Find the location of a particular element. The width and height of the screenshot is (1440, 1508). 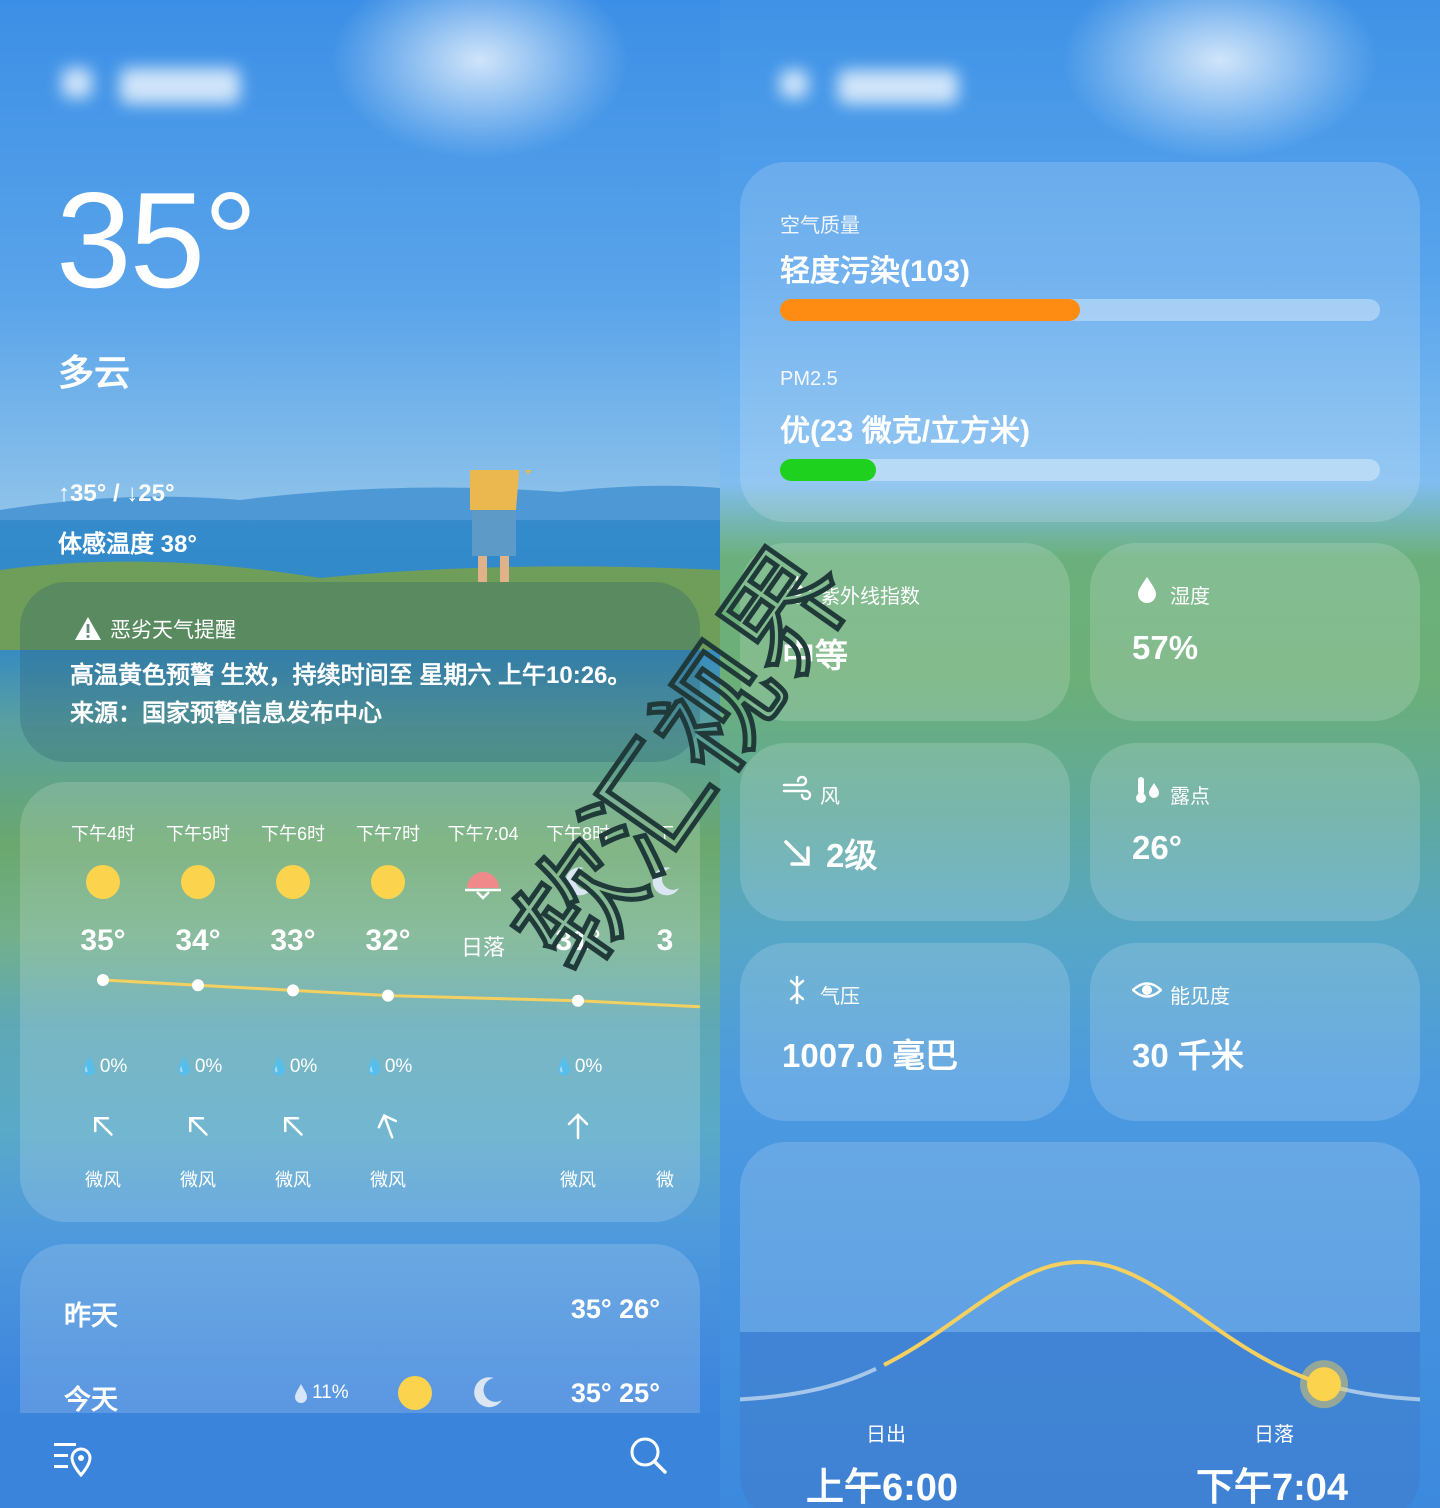

alert-source: 来源：国家预警信息发布中心 is located at coordinates (226, 713).